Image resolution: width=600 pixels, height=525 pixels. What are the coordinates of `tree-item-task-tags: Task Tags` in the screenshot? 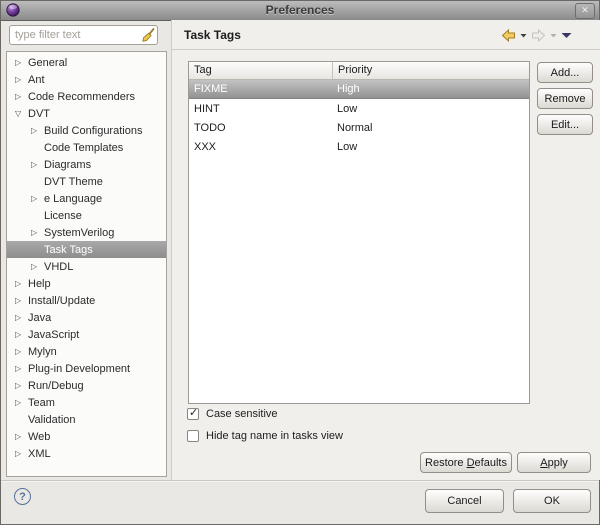 It's located at (86, 249).